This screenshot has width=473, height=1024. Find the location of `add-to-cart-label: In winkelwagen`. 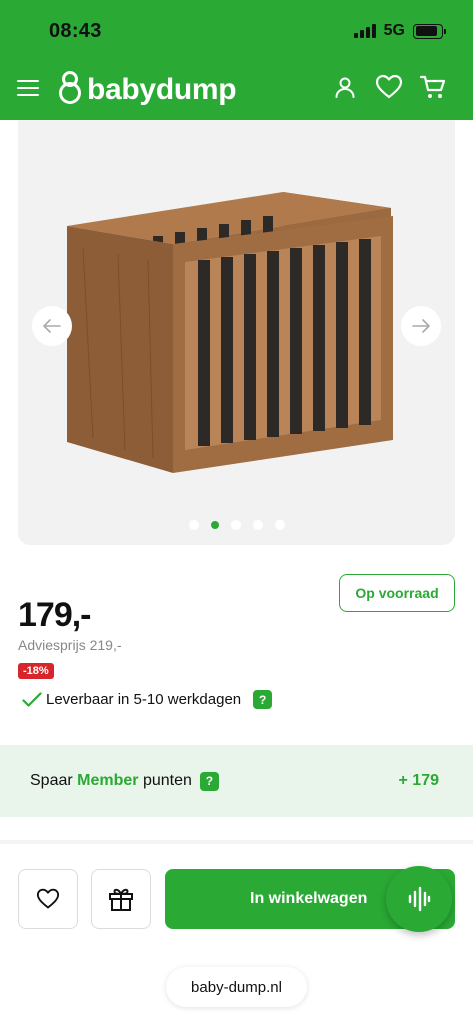

add-to-cart-label: In winkelwagen is located at coordinates (309, 898).